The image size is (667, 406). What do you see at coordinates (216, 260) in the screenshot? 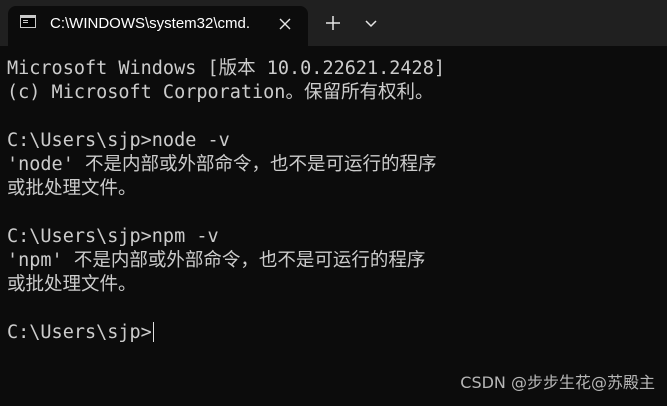
I see `console-line: 'npm' 不是内部或外部命令，也不是可运行的程序` at bounding box center [216, 260].